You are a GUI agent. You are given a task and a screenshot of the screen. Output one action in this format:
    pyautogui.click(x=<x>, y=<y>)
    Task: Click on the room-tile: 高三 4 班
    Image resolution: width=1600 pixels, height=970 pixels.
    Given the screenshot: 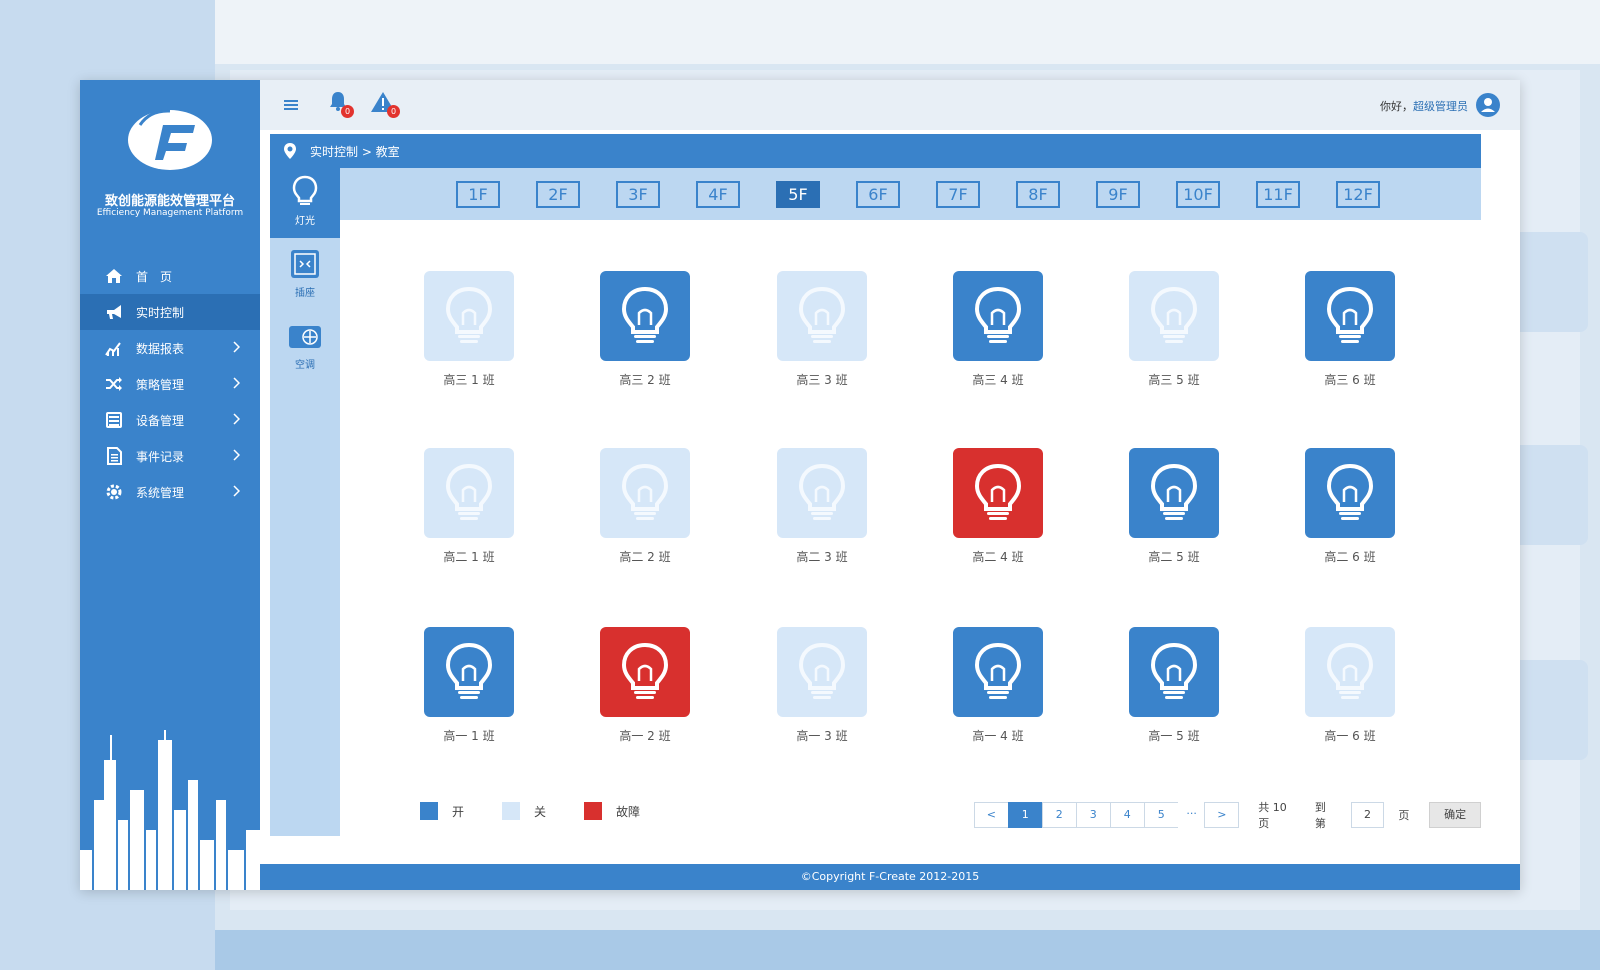 What is the action you would take?
    pyautogui.click(x=998, y=329)
    